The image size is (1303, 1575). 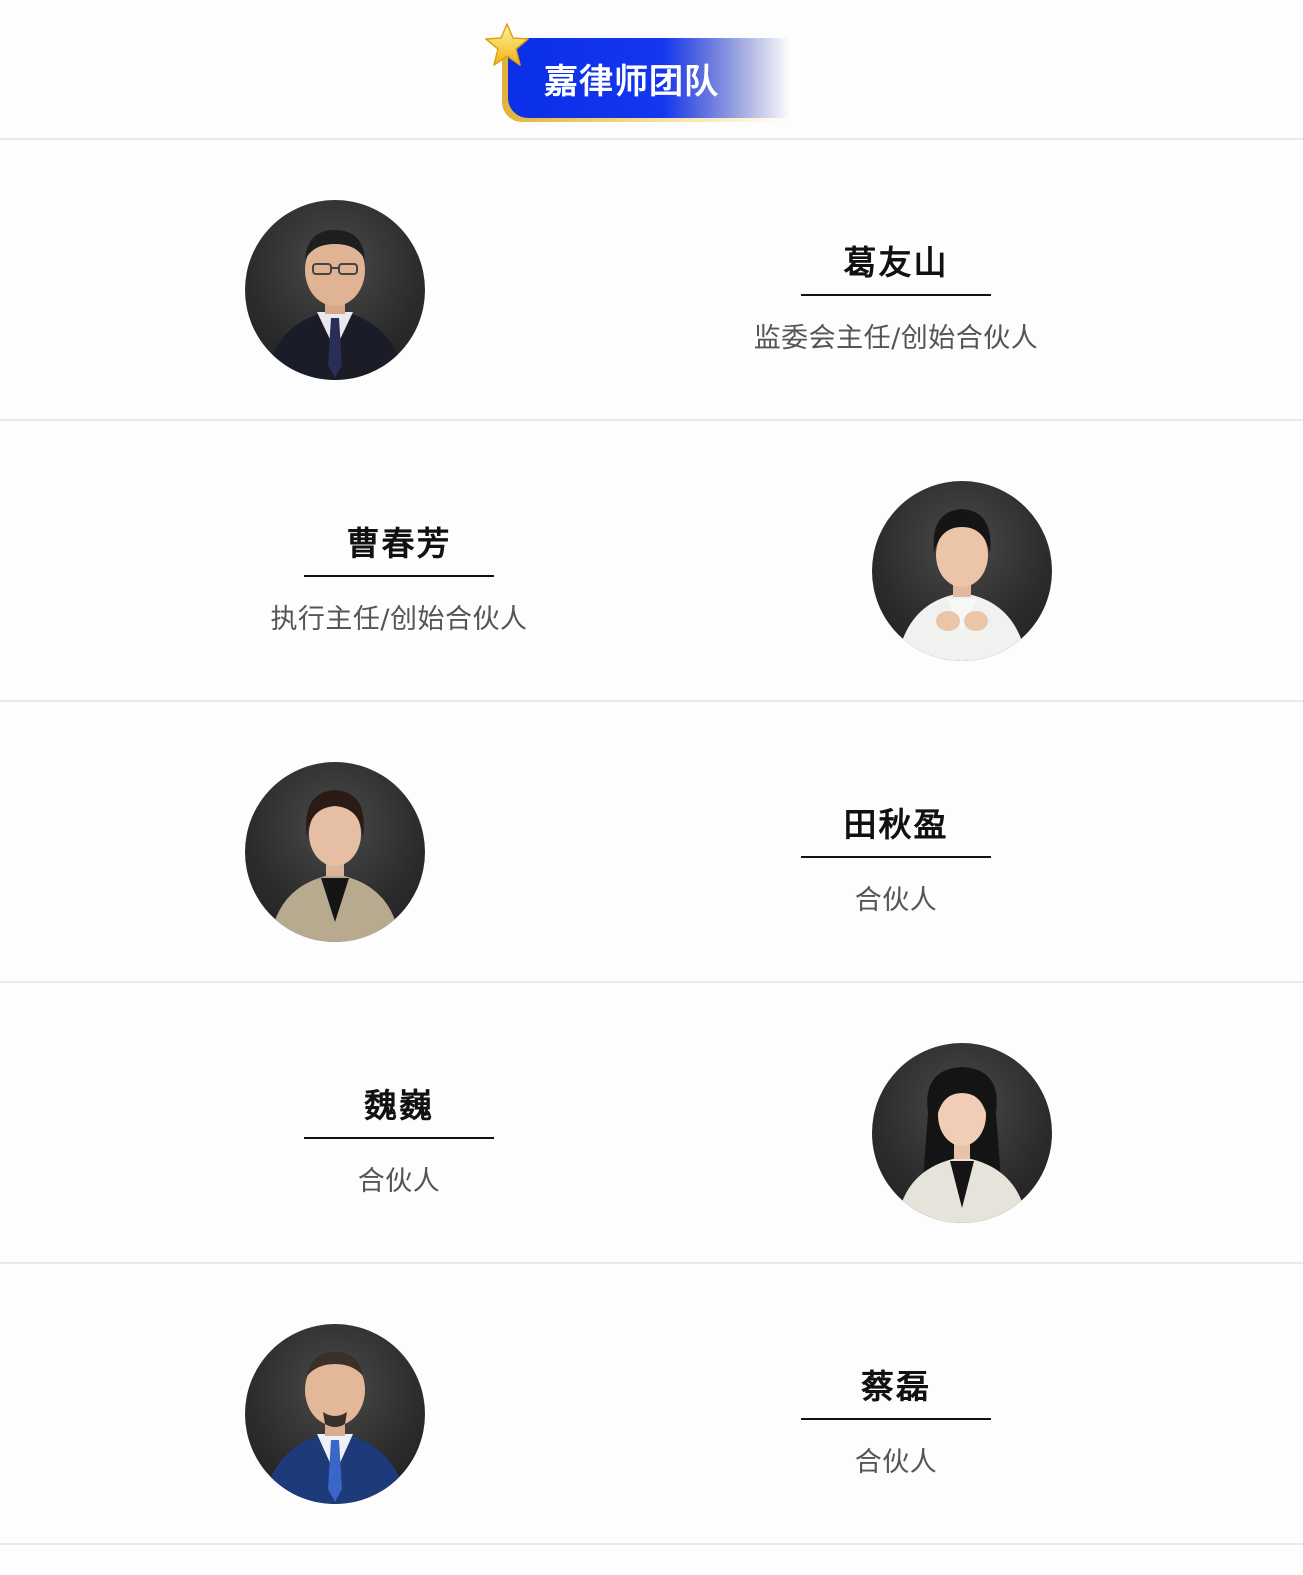 What do you see at coordinates (896, 266) in the screenshot?
I see `member-name: 葛友山` at bounding box center [896, 266].